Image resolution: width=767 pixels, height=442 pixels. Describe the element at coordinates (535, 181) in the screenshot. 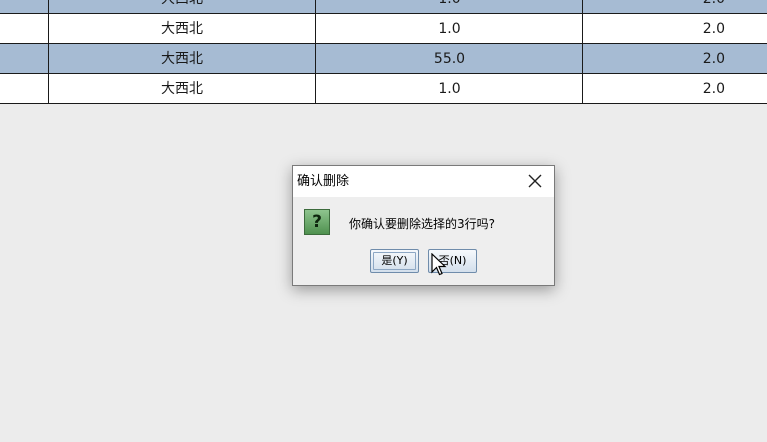

I see `close-icon` at that location.